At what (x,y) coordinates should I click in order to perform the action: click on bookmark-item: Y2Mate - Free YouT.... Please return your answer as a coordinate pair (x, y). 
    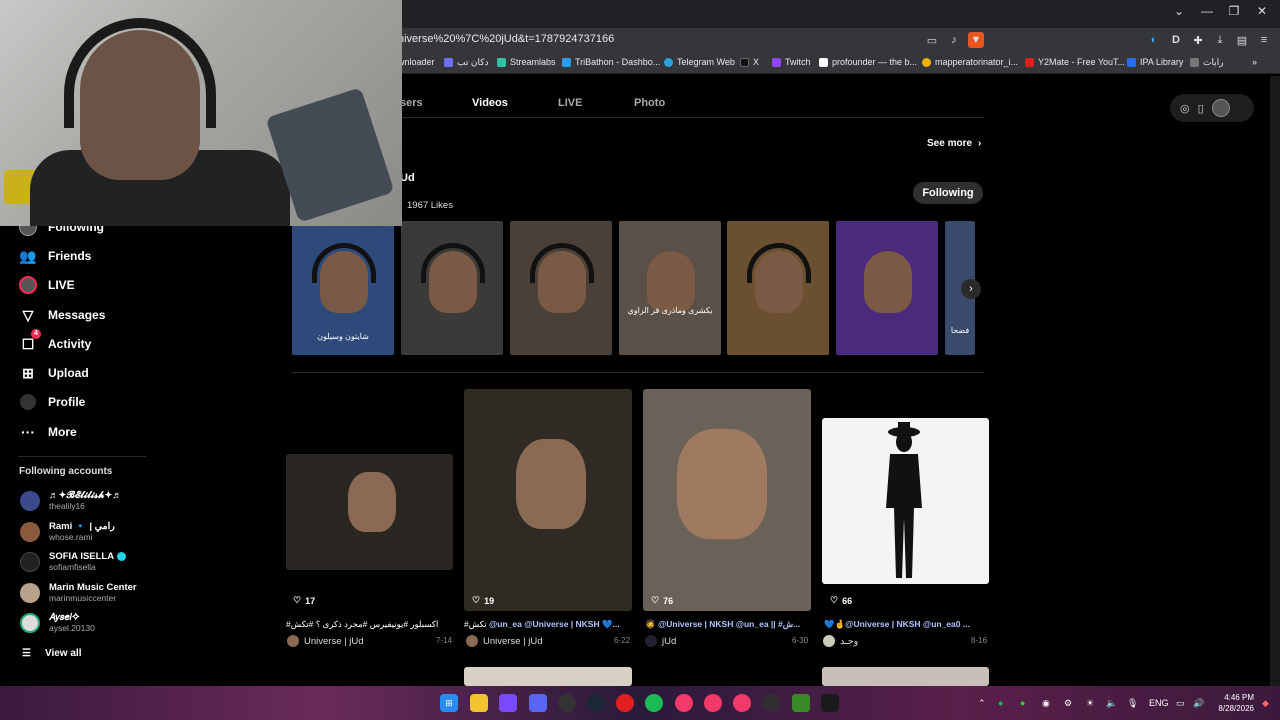
    Looking at the image, I should click on (1075, 62).